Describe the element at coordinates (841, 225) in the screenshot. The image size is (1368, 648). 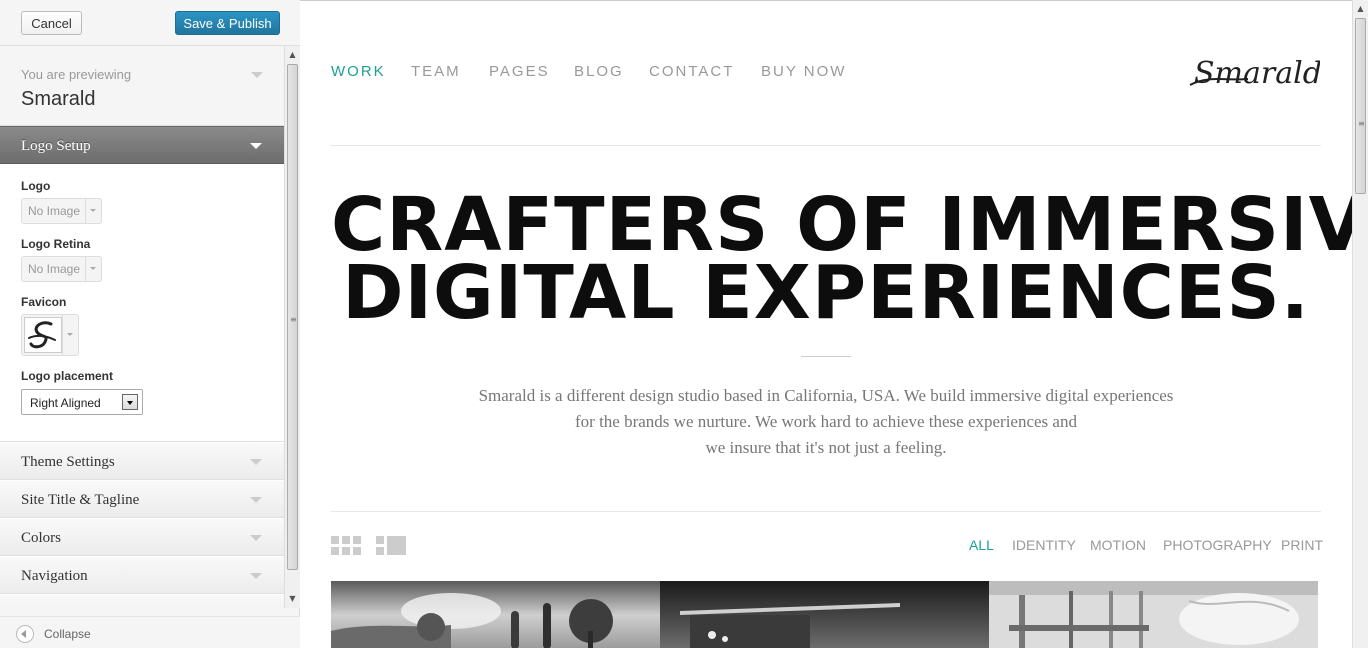
I see `hero-headline-line: CRAFTERS OF IMMERSIVE` at that location.